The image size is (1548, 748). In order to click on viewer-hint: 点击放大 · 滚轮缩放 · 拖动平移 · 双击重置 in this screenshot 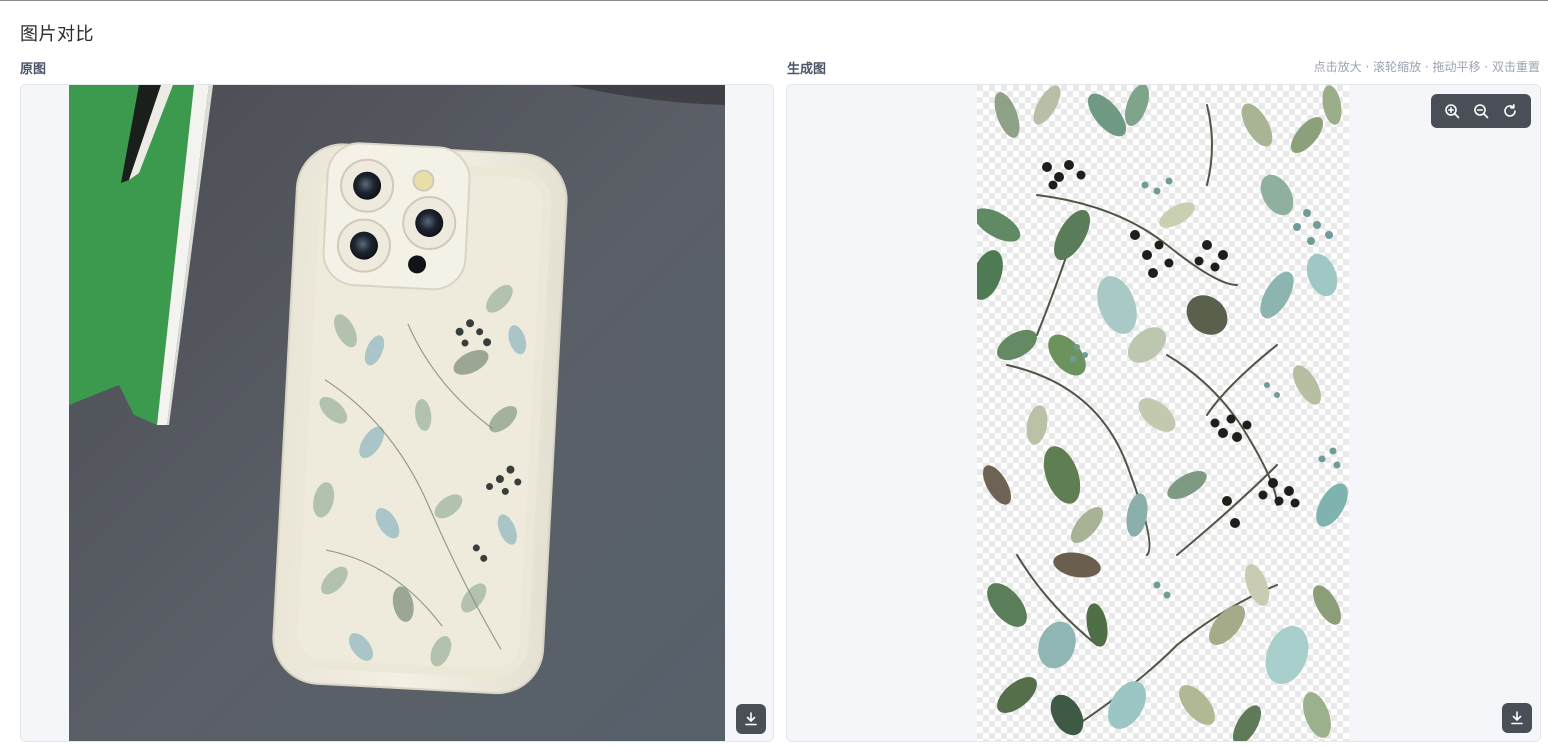, I will do `click(1426, 67)`.